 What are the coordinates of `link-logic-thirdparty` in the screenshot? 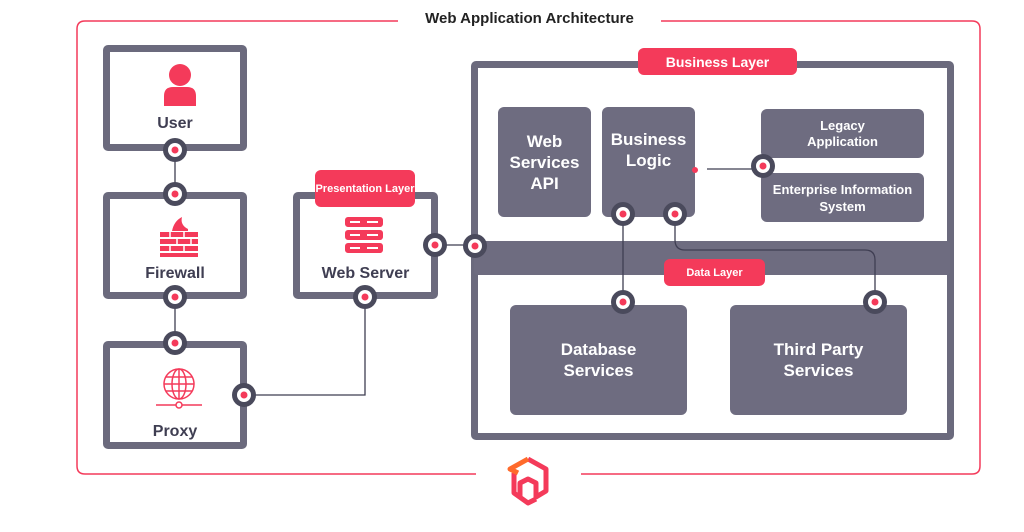 It's located at (775, 258).